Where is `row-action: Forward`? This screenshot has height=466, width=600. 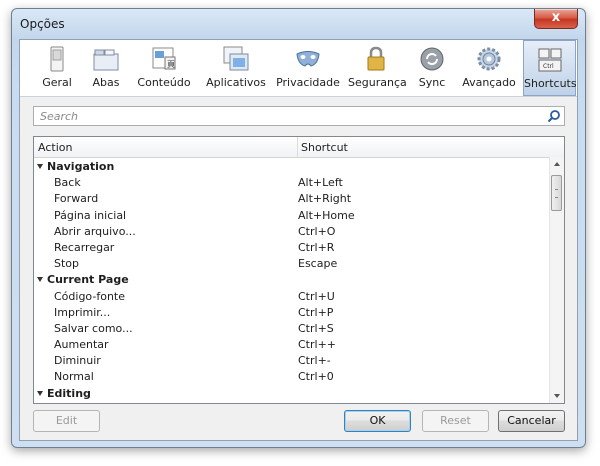 row-action: Forward is located at coordinates (76, 199).